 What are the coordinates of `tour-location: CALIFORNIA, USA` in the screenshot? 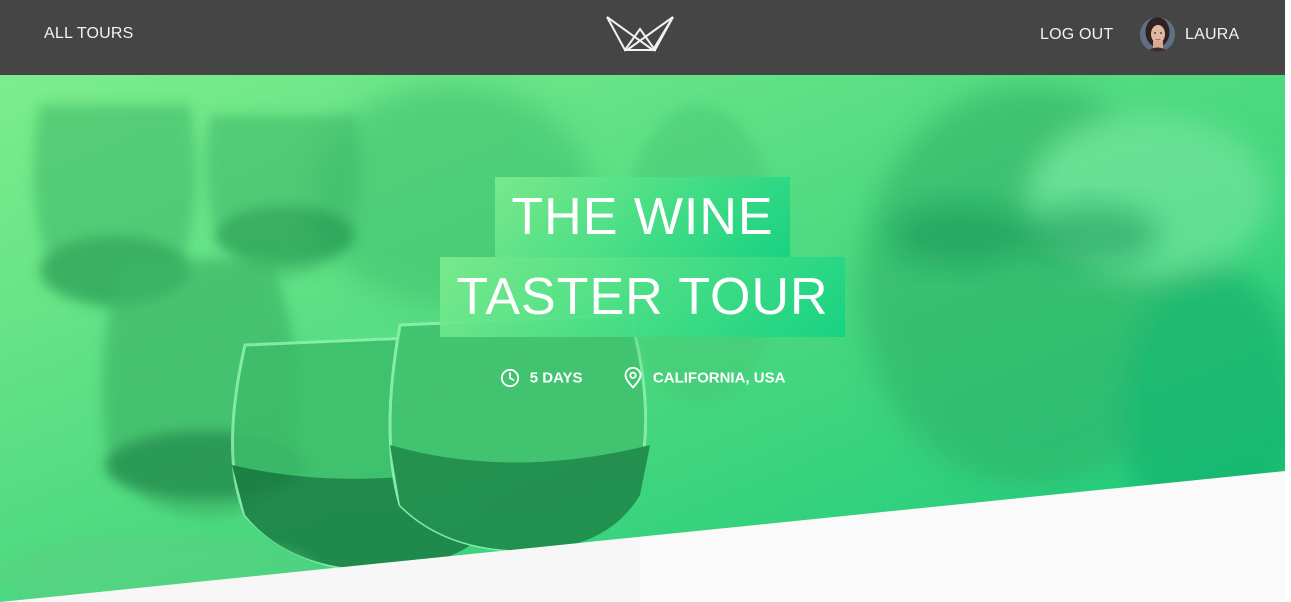 It's located at (704, 377).